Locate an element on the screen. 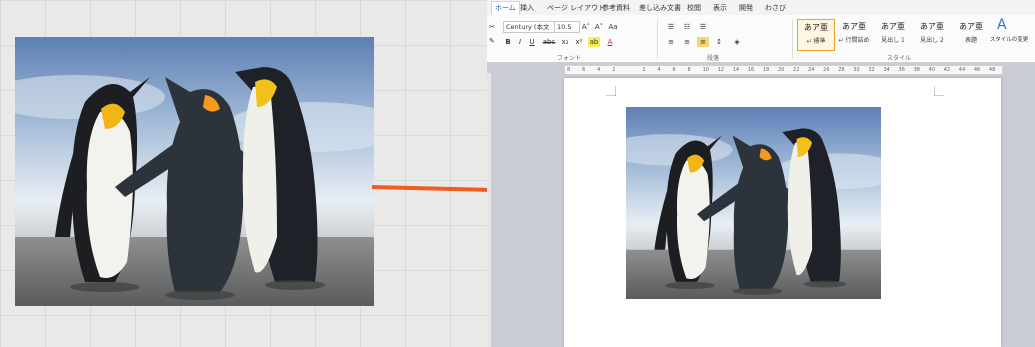  tab-page-layout: ページ レイアウト is located at coordinates (576, 8).